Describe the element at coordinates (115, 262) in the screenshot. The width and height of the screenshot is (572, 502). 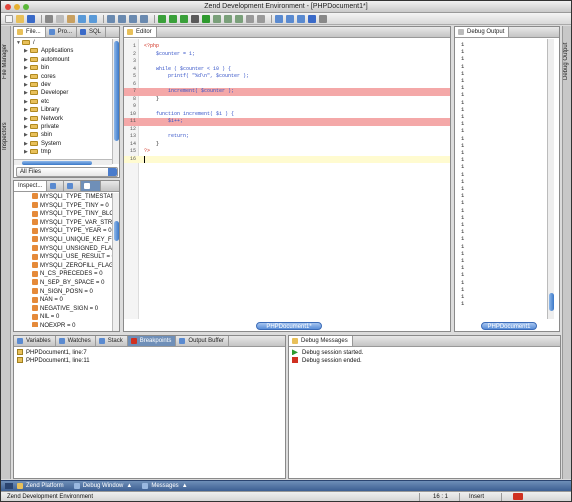
I see `inspector-scrollbar` at that location.